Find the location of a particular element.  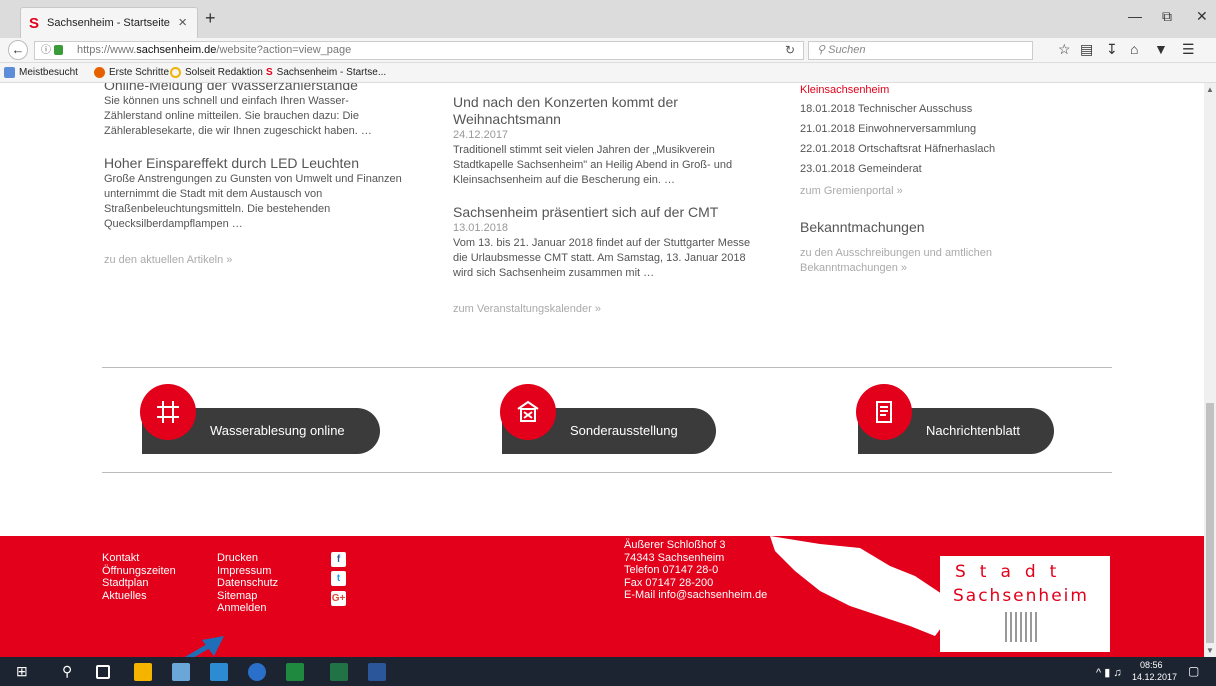

twitter-icon: t is located at coordinates (338, 578).